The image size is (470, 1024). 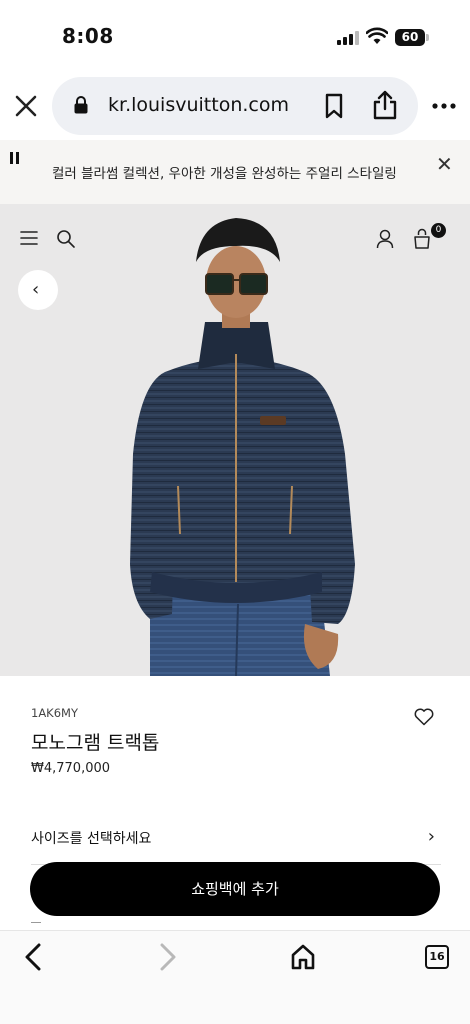 I want to click on back-arrow-icon: ‹, so click(x=36, y=289).